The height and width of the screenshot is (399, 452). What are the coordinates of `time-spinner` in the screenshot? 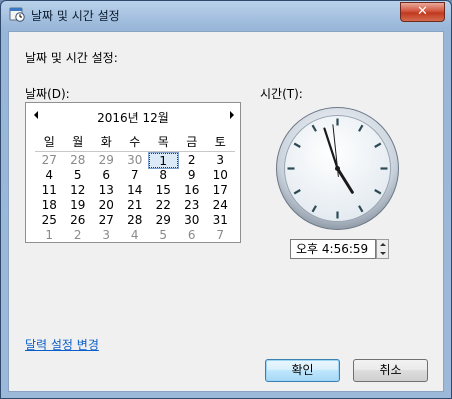 It's located at (382, 249).